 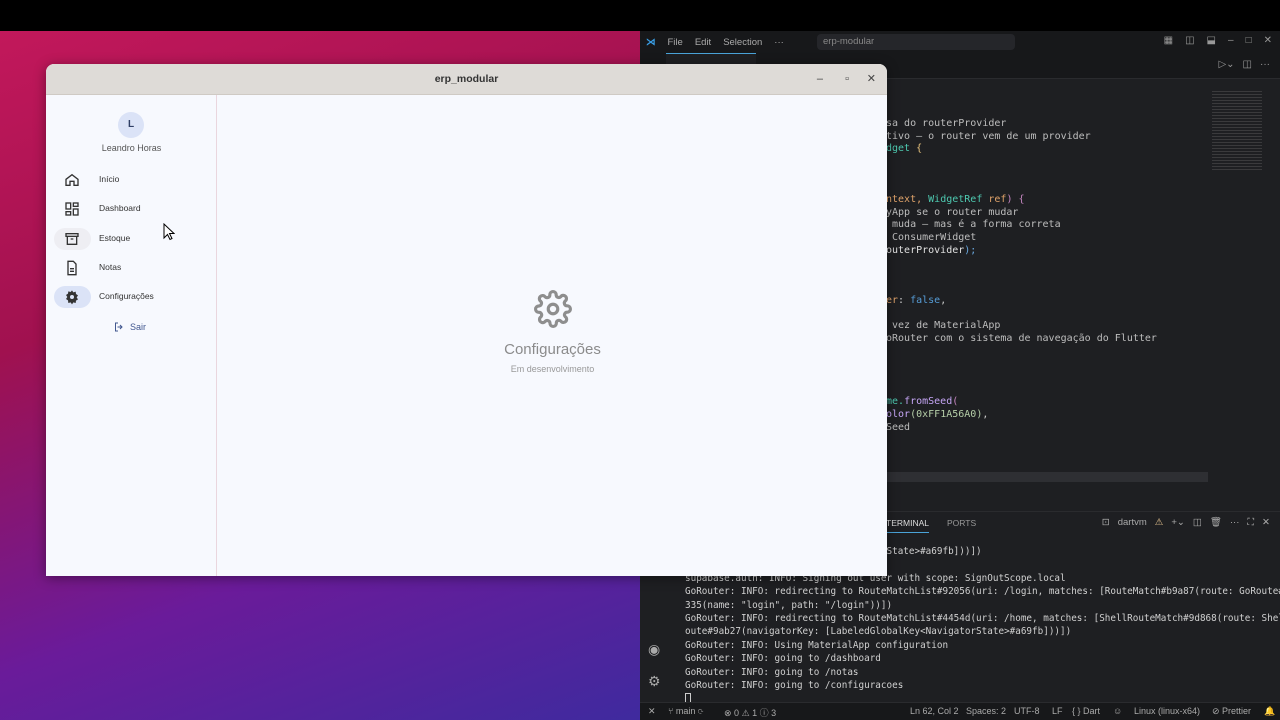 I want to click on window-title: erp_modular, so click(x=466, y=79).